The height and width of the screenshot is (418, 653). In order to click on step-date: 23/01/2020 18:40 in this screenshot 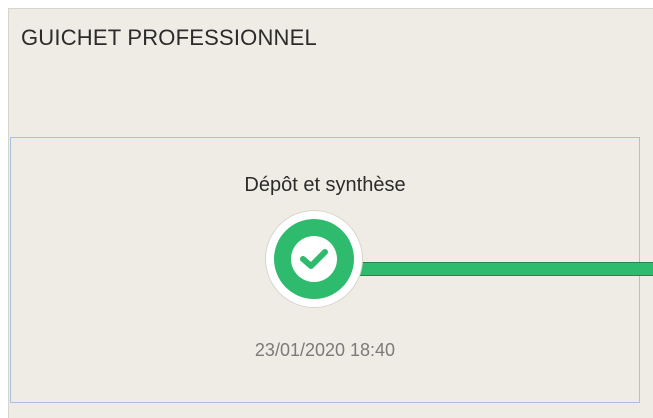, I will do `click(325, 350)`.